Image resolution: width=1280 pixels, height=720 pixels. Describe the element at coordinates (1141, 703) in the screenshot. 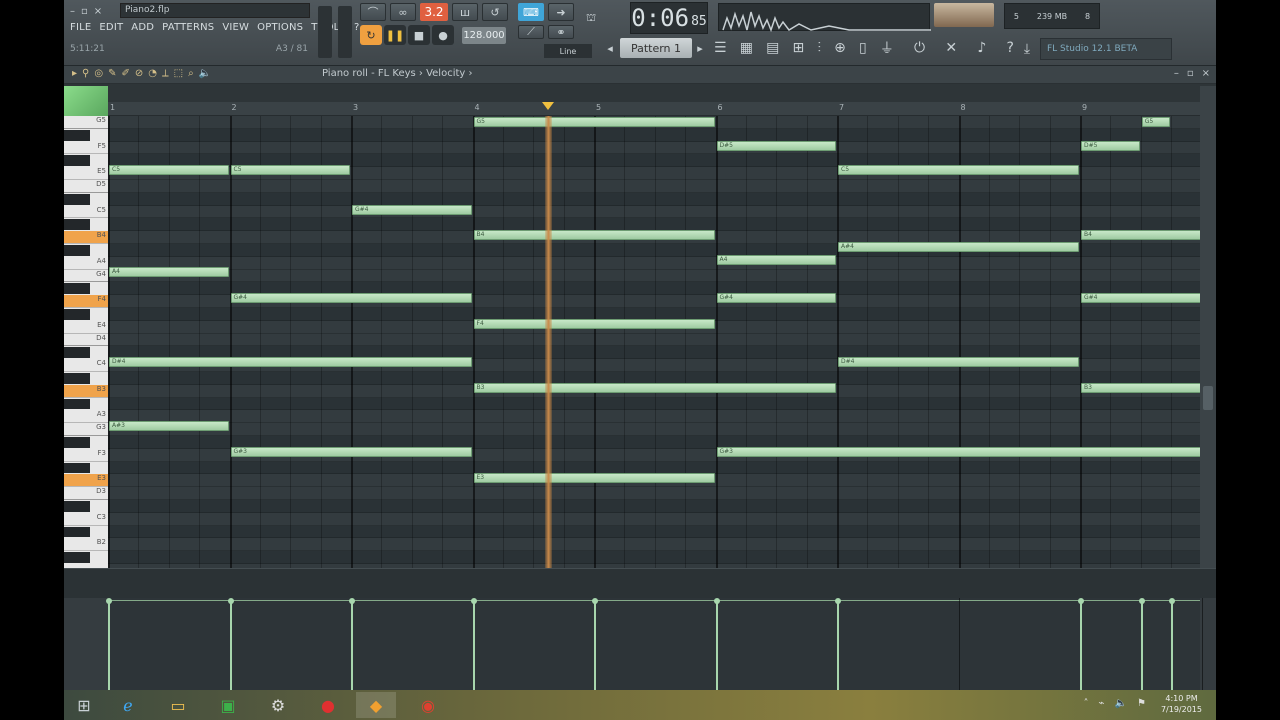

I see `flag-icon: ⚑` at that location.